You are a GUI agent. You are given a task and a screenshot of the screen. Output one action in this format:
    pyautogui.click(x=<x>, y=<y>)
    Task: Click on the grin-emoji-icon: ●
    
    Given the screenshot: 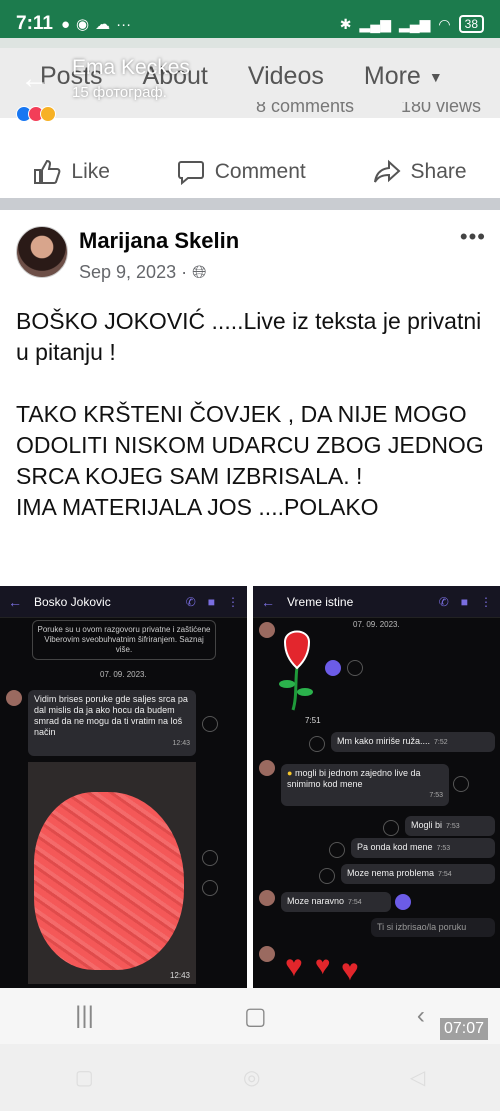 What is the action you would take?
    pyautogui.click(x=290, y=773)
    